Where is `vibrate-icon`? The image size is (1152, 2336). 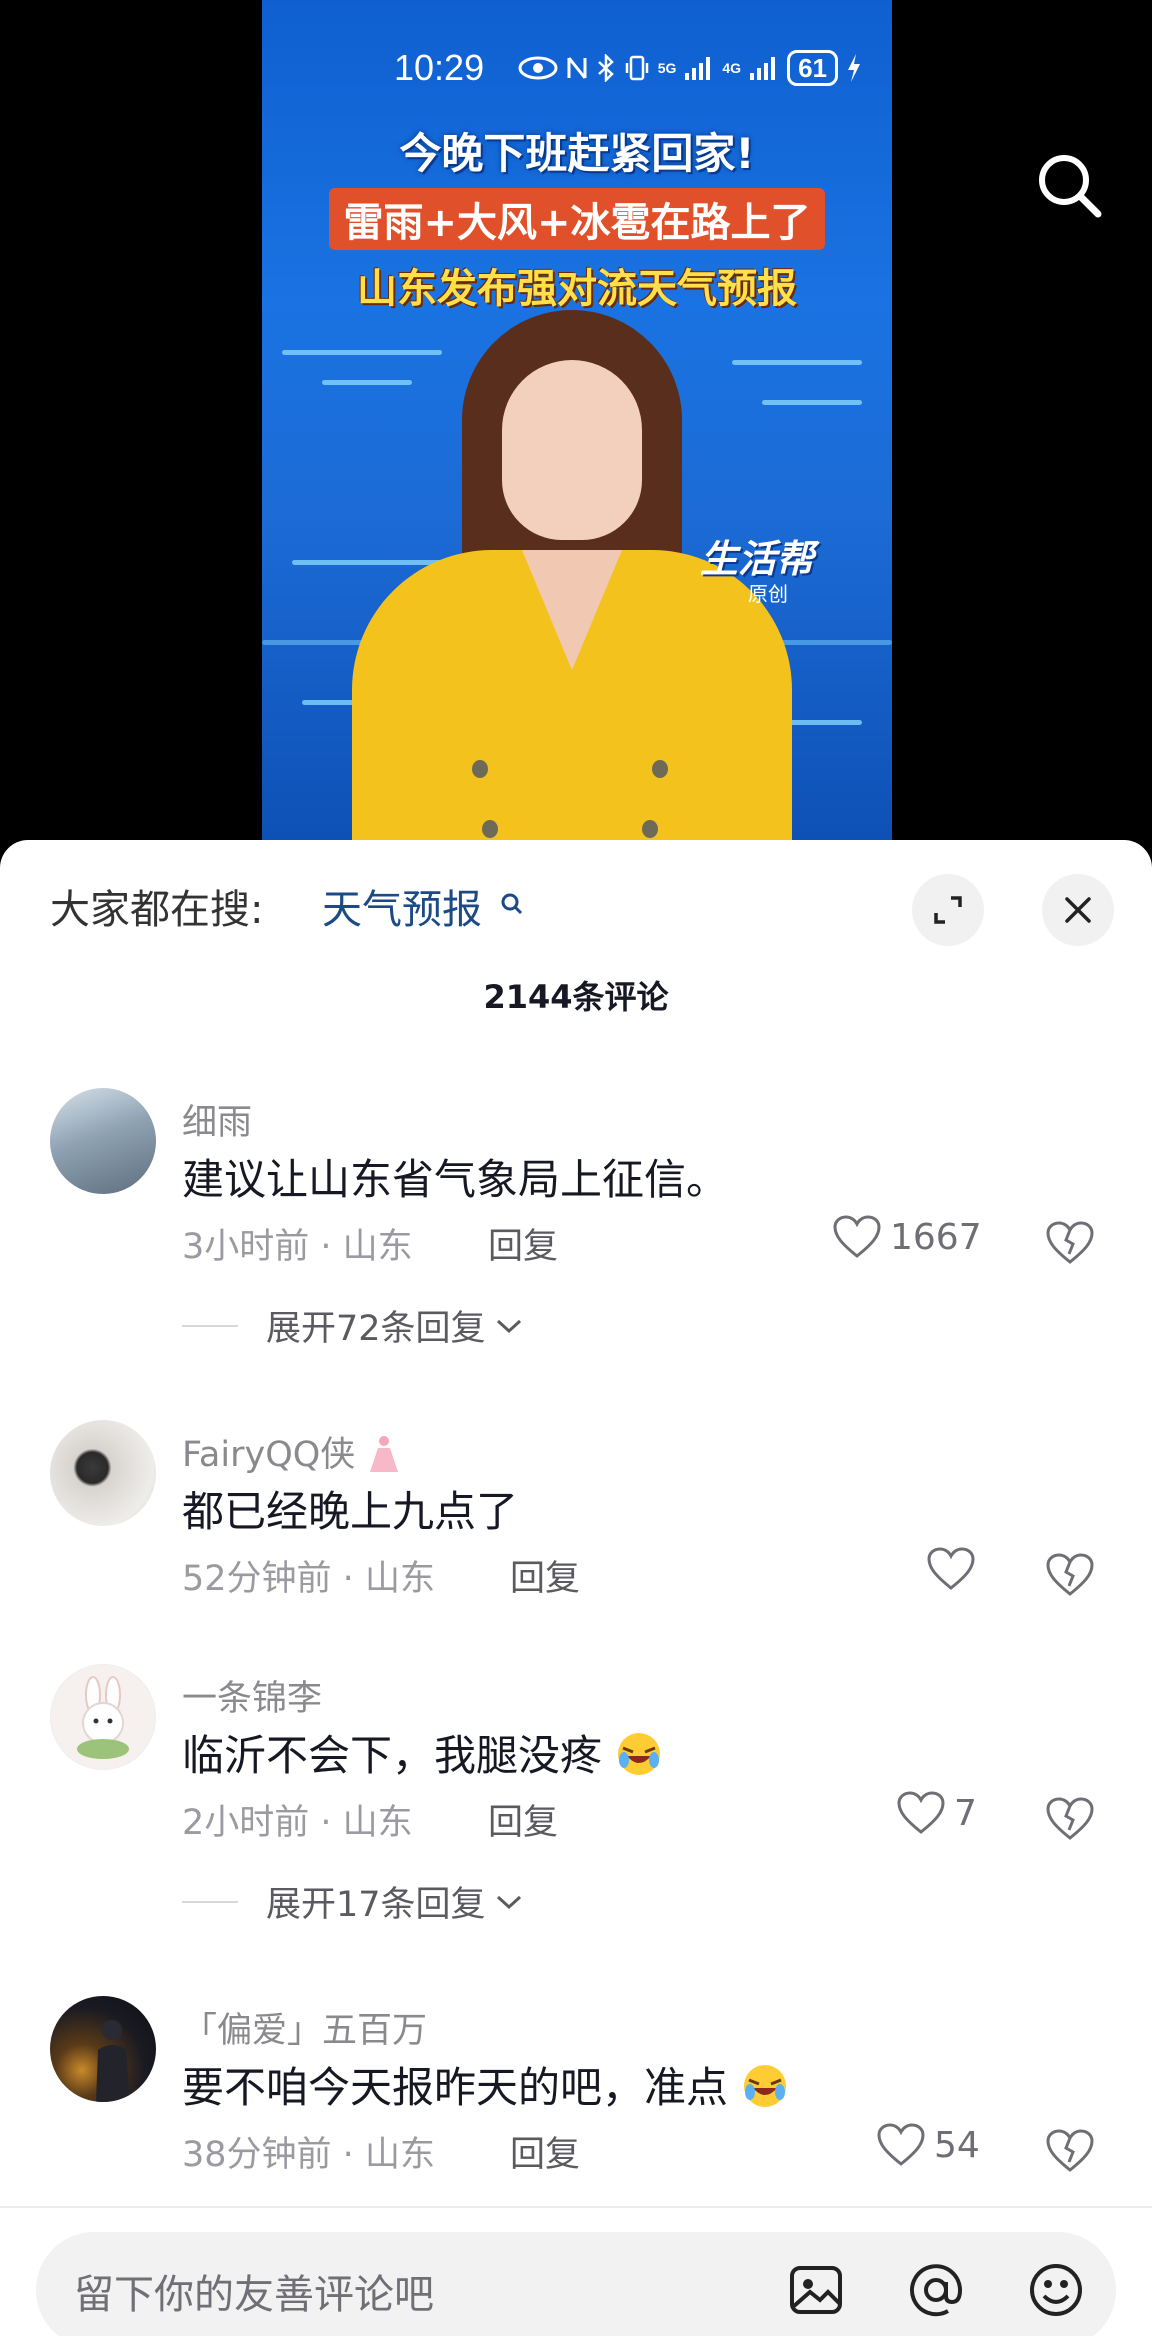 vibrate-icon is located at coordinates (636, 68).